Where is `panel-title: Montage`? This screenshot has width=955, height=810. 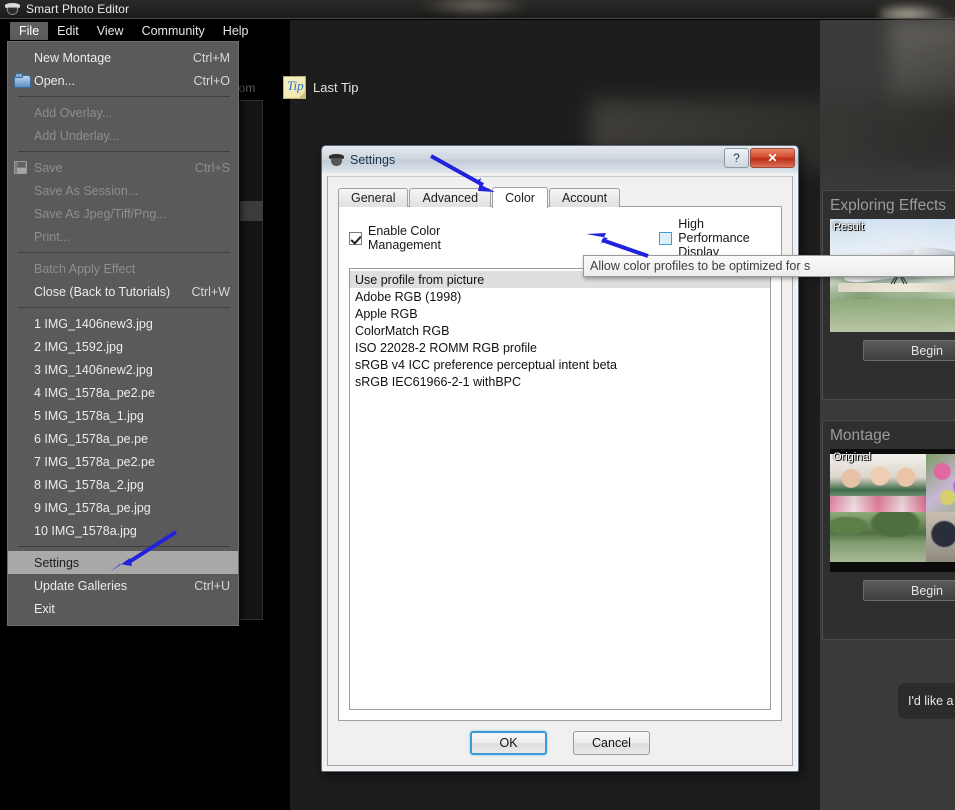
panel-title: Montage is located at coordinates (860, 435).